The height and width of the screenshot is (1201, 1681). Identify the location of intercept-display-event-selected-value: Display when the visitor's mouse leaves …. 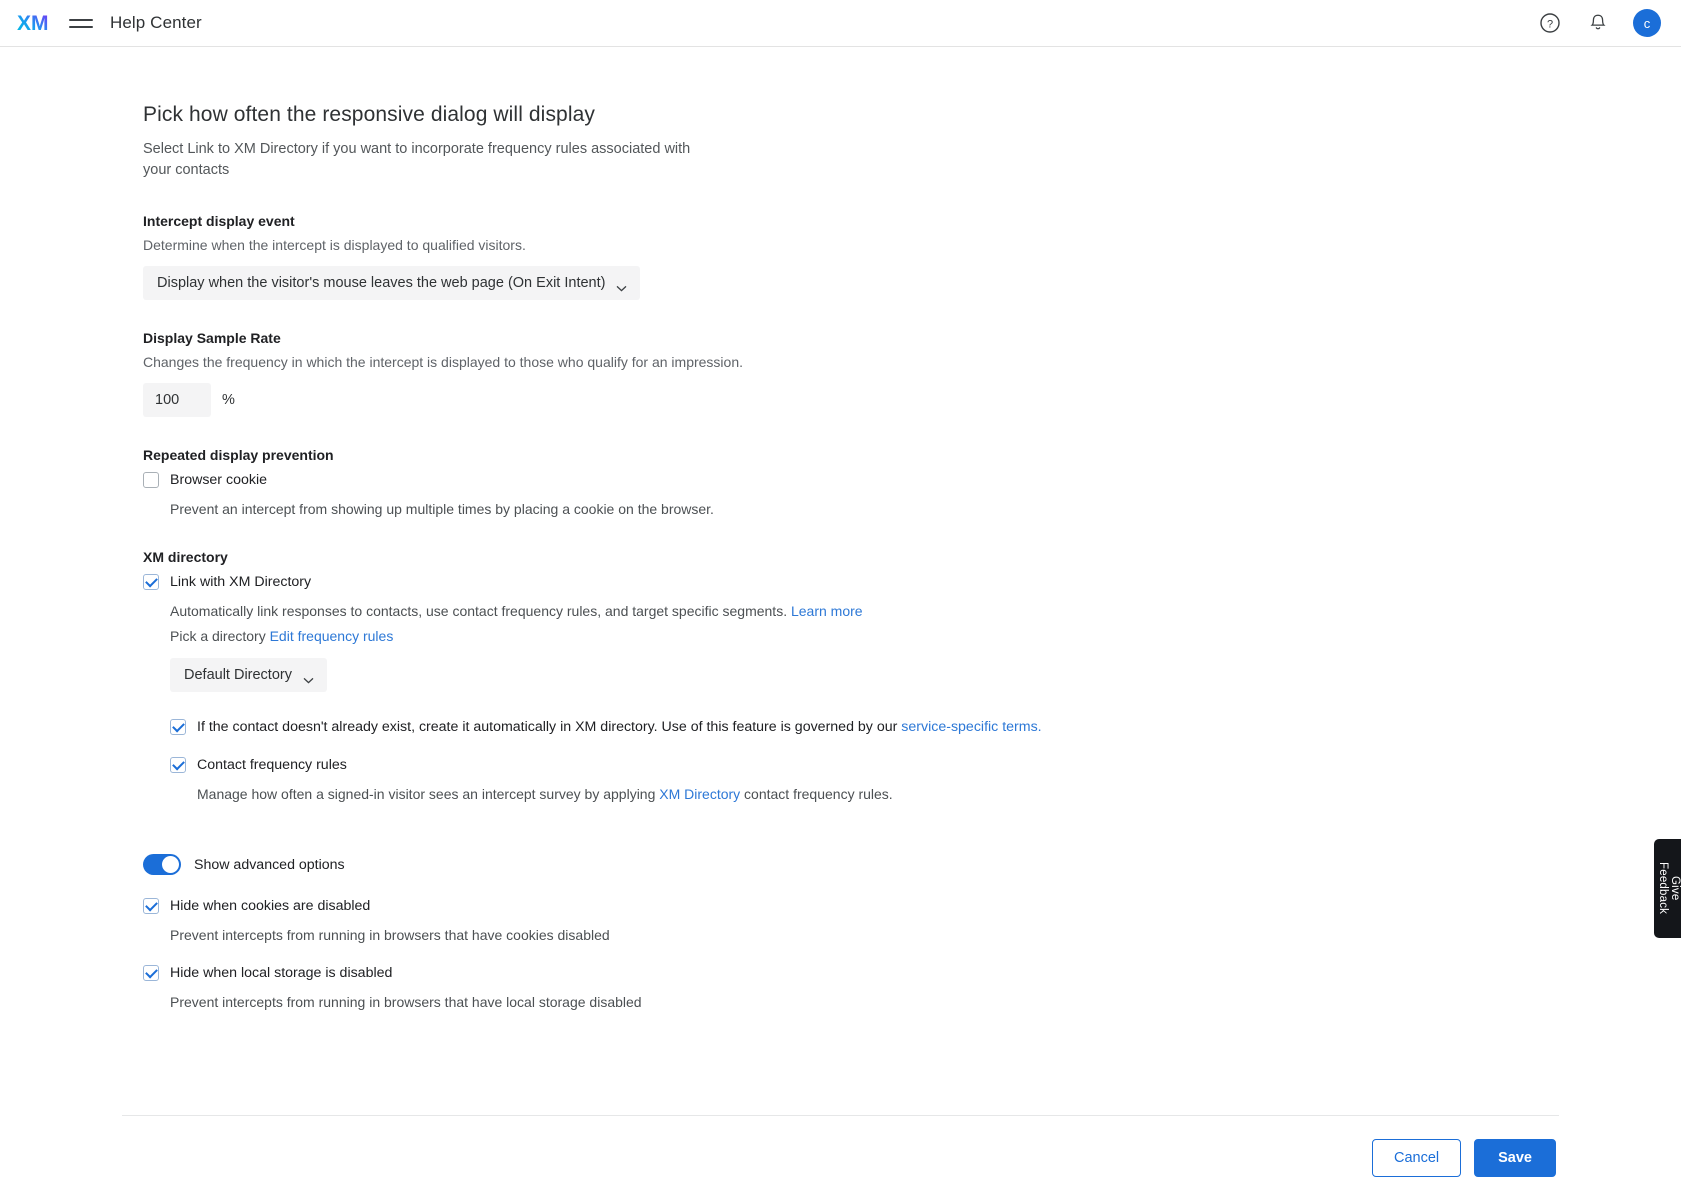
(381, 283).